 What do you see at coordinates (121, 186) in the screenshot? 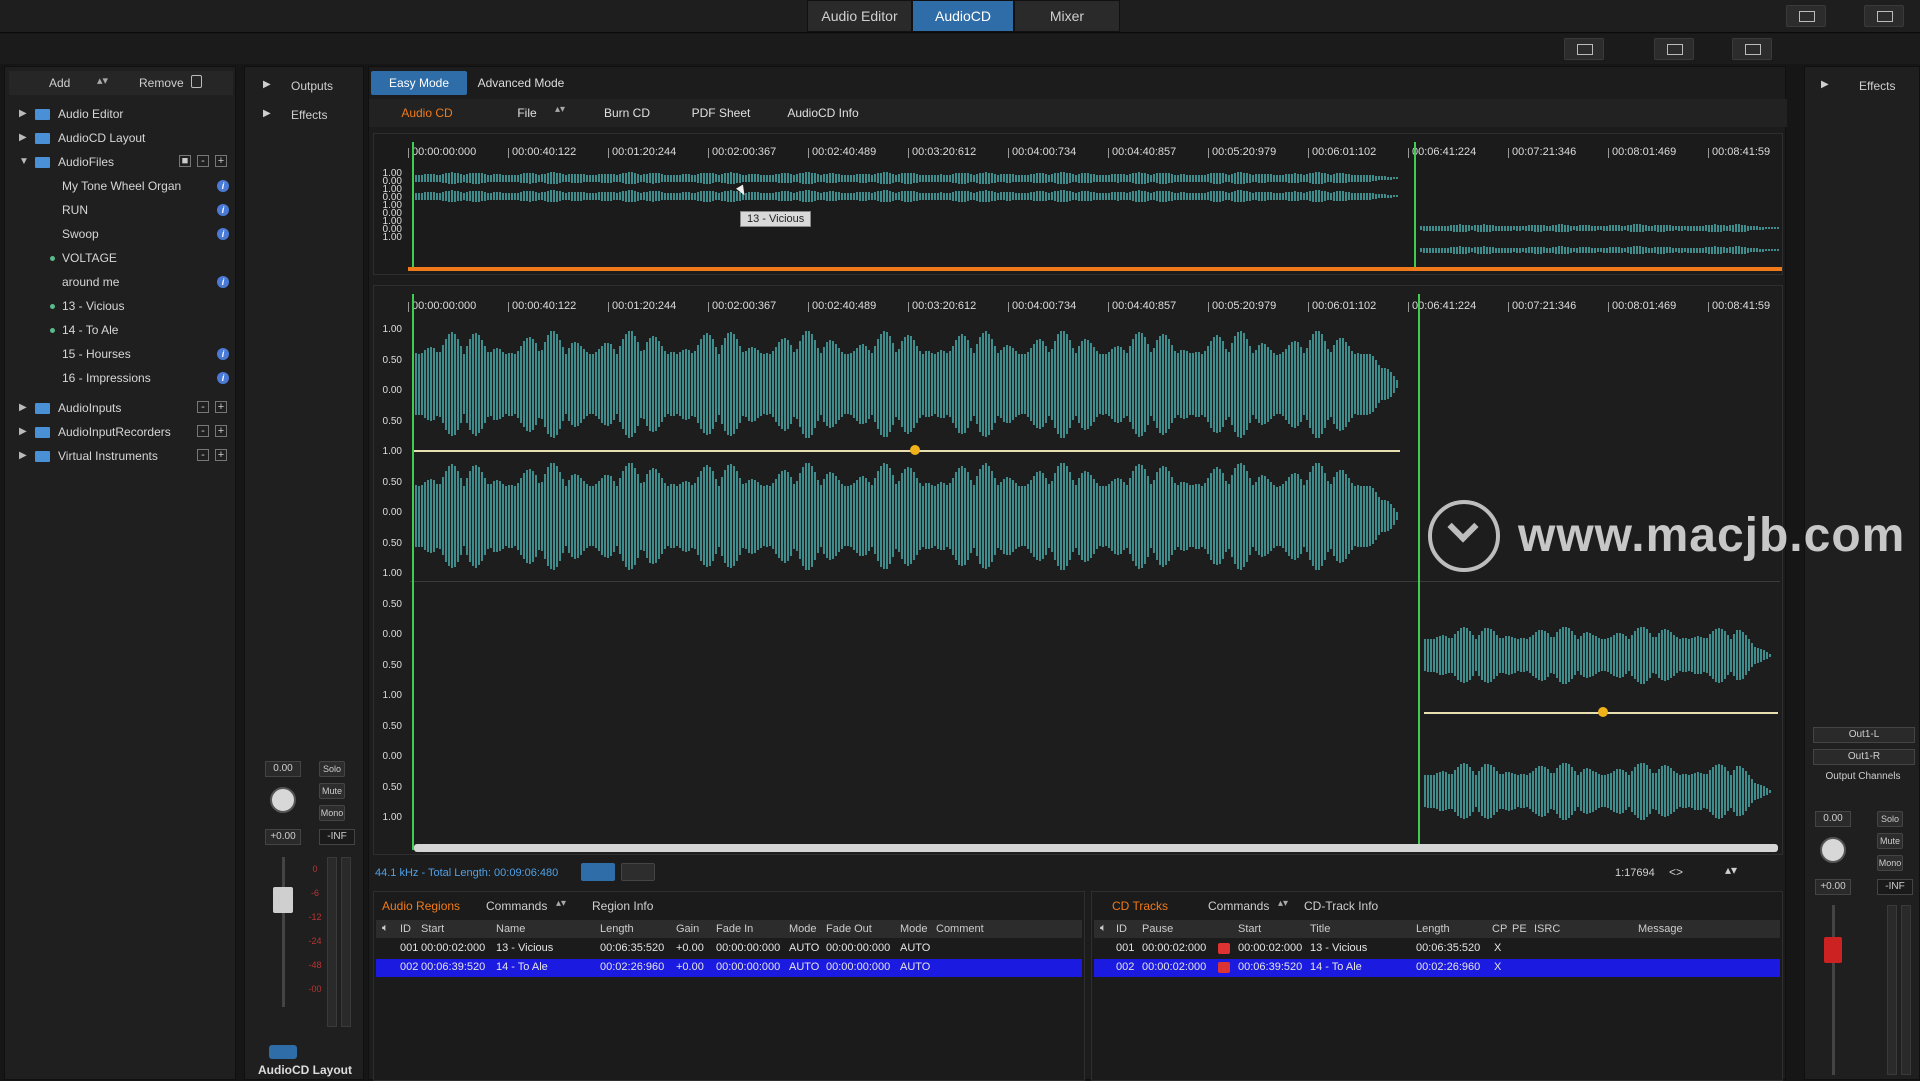
I see `list-item: My Tone Wheel Organ i` at bounding box center [121, 186].